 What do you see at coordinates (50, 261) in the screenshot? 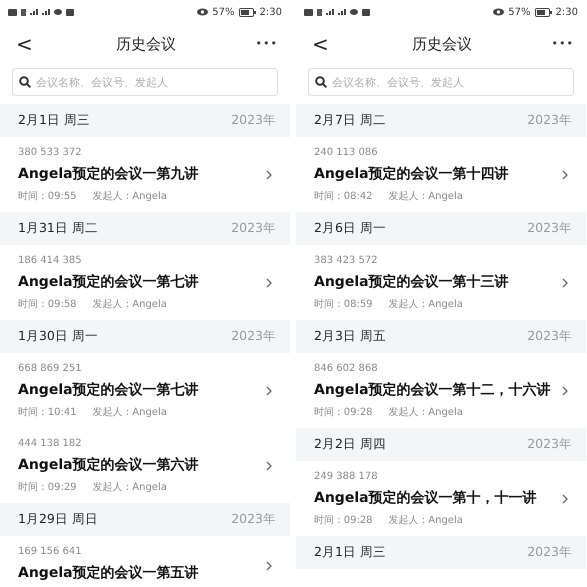
I see `meeting-number: 186 414 385` at bounding box center [50, 261].